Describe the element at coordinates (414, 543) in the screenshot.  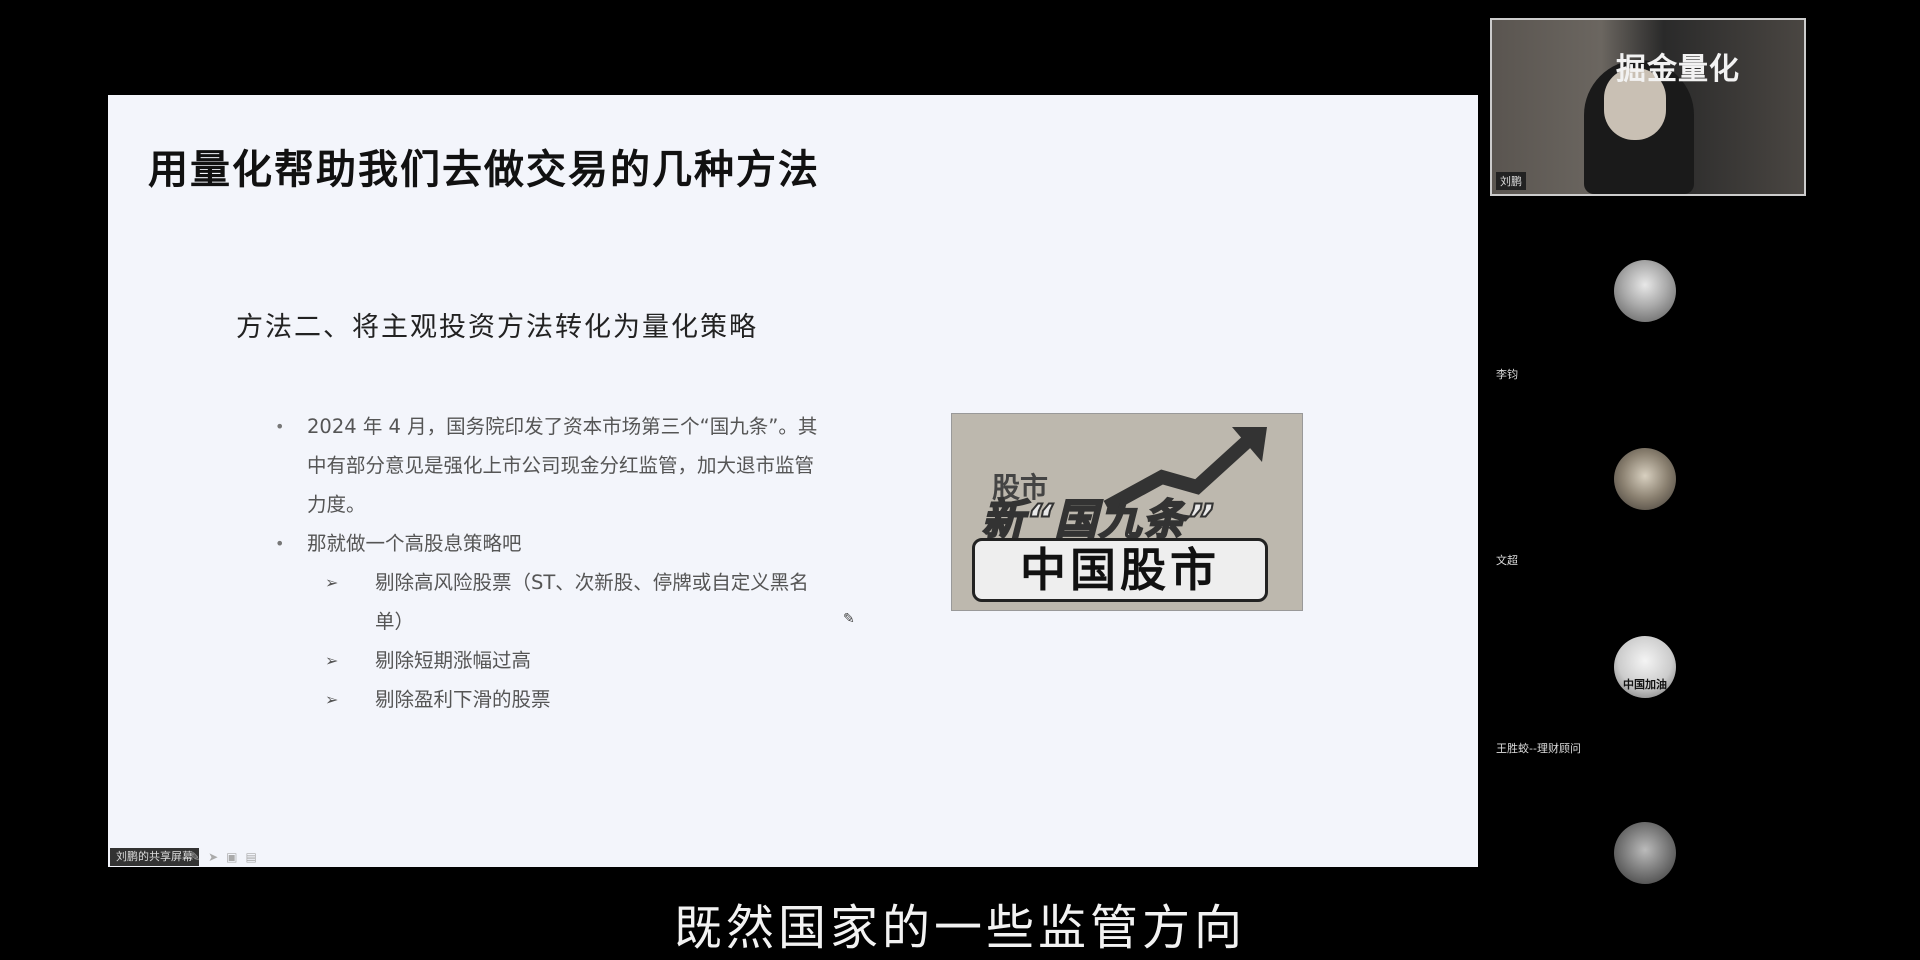
I see `bullet-text: 那就做一个高股息策略吧` at that location.